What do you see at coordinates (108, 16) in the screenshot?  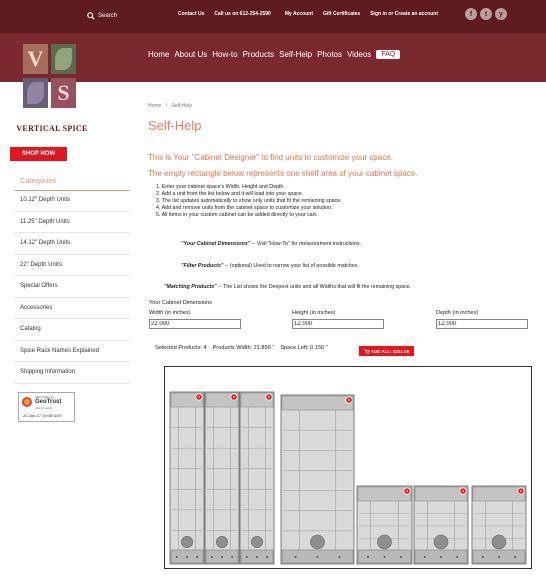 I see `search-label: Search` at bounding box center [108, 16].